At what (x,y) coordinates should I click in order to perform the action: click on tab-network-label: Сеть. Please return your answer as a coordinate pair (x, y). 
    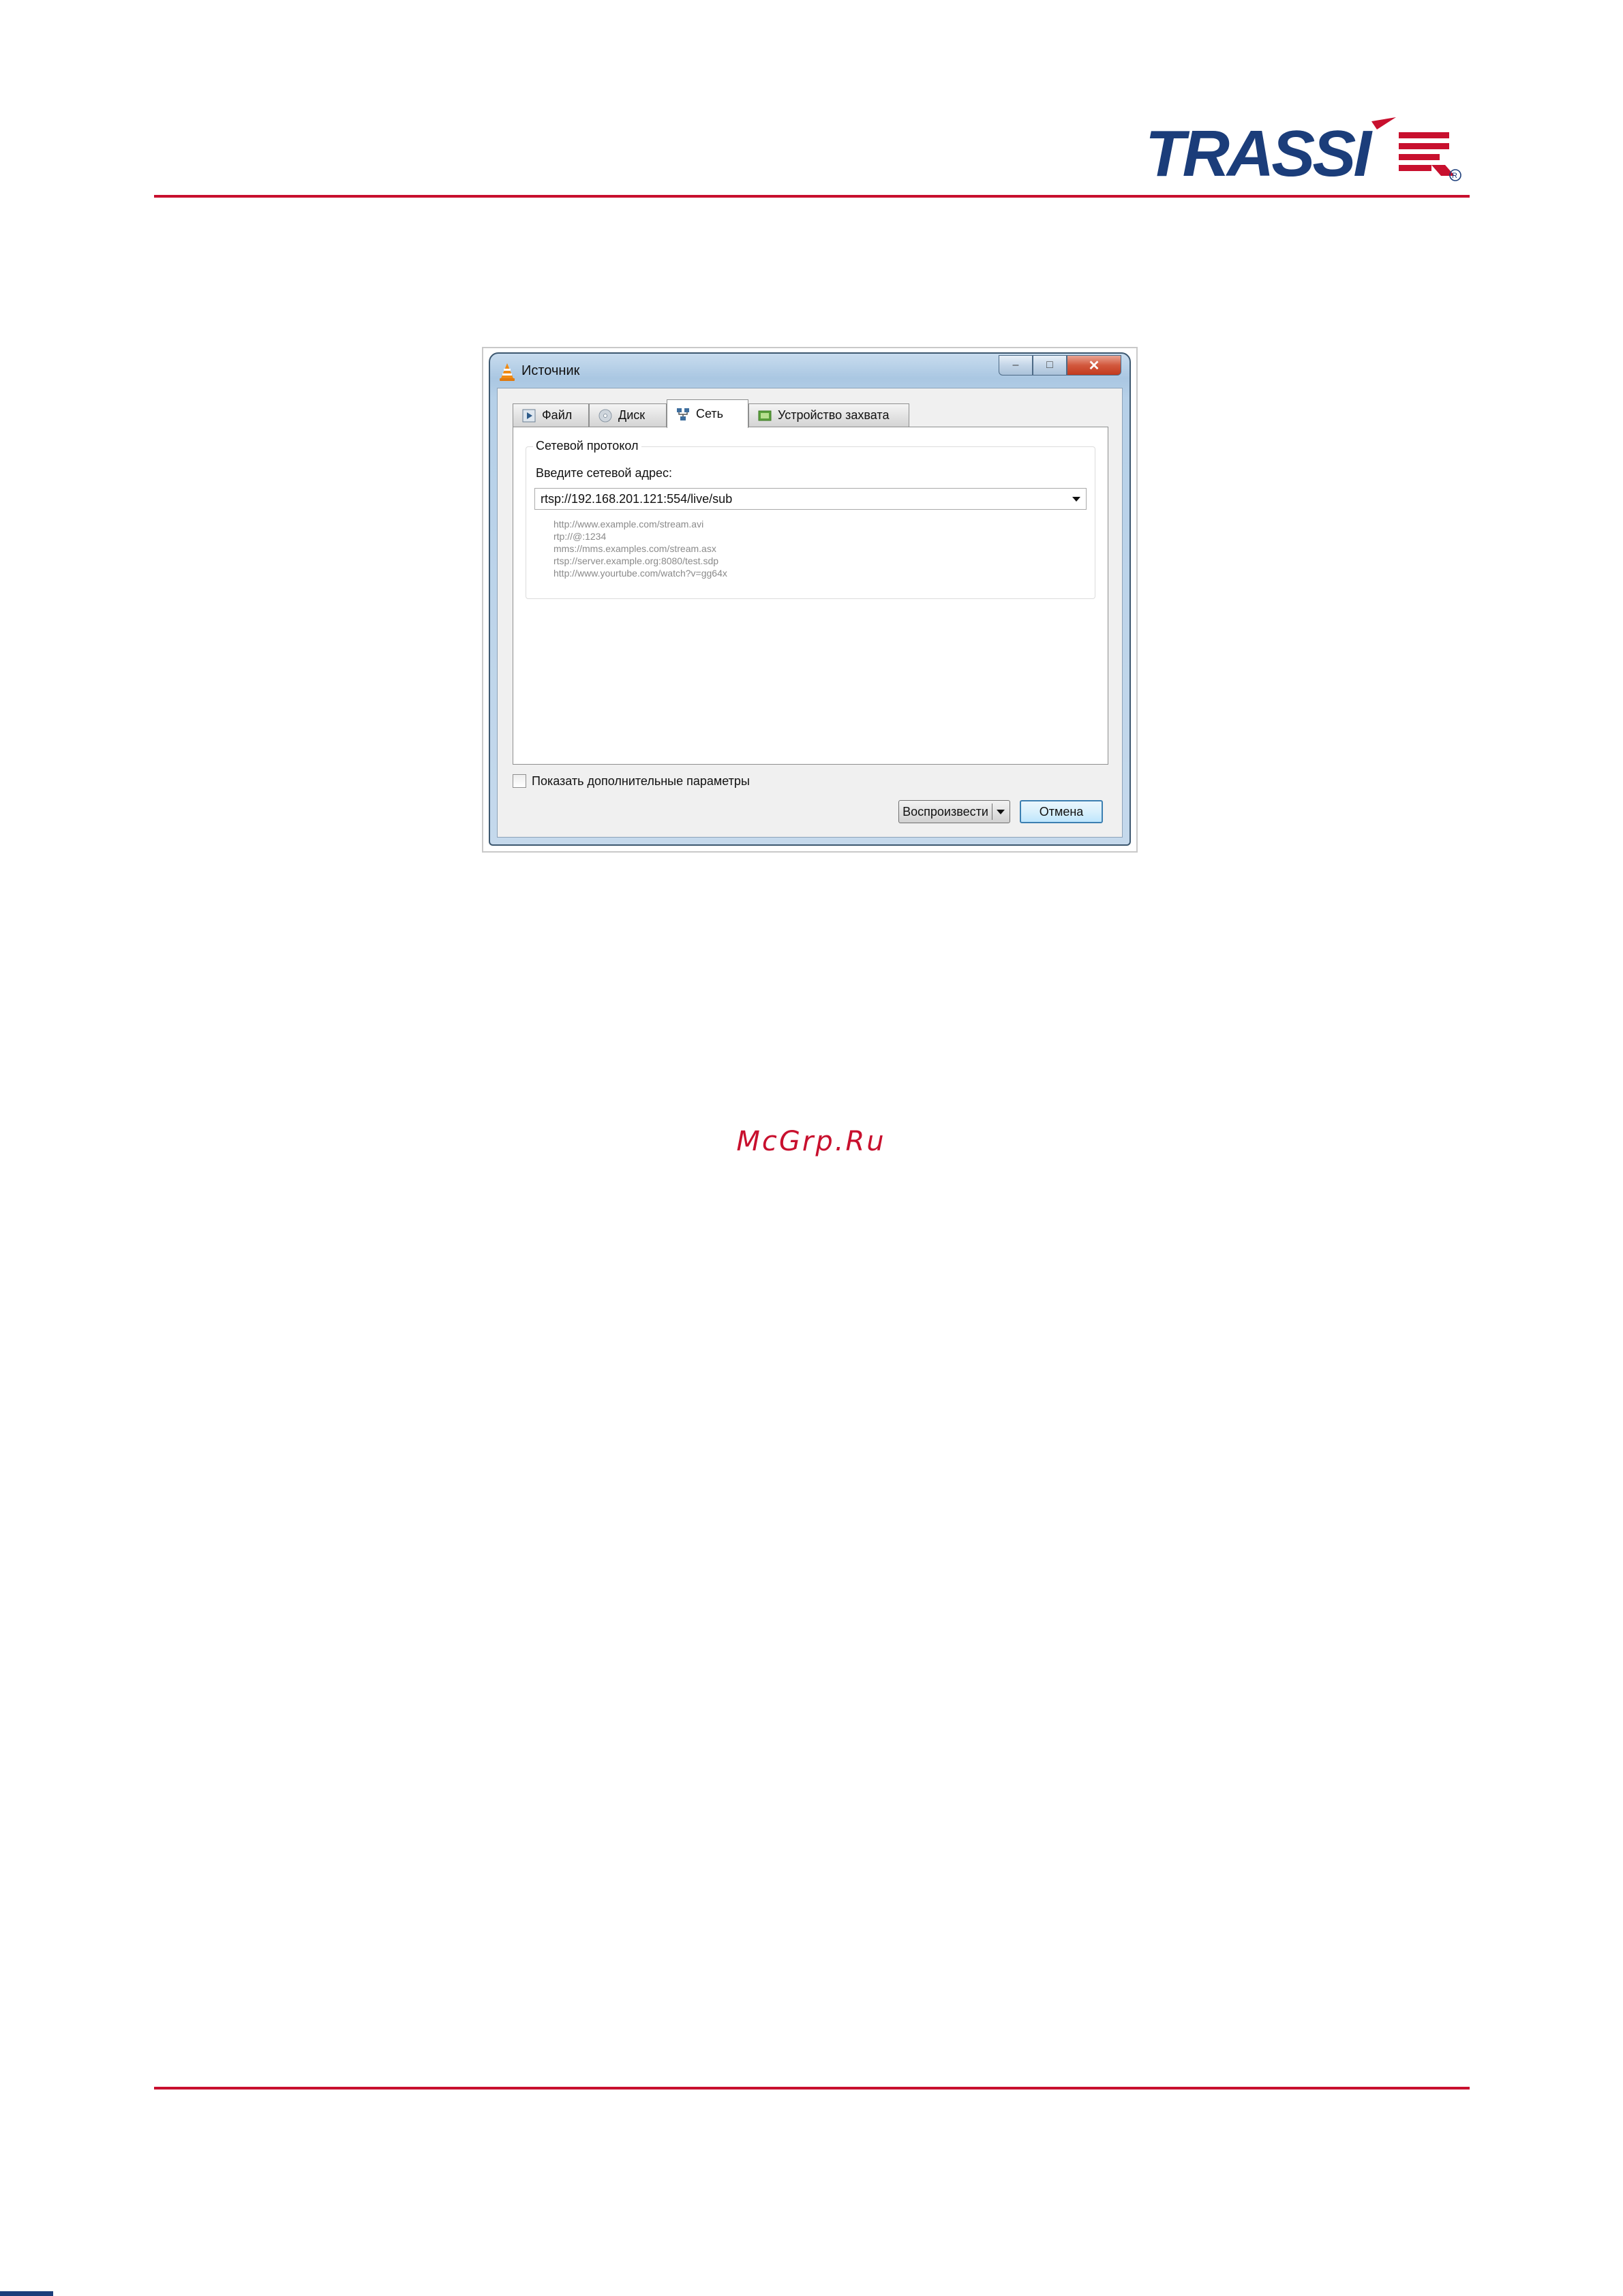
    Looking at the image, I should click on (710, 413).